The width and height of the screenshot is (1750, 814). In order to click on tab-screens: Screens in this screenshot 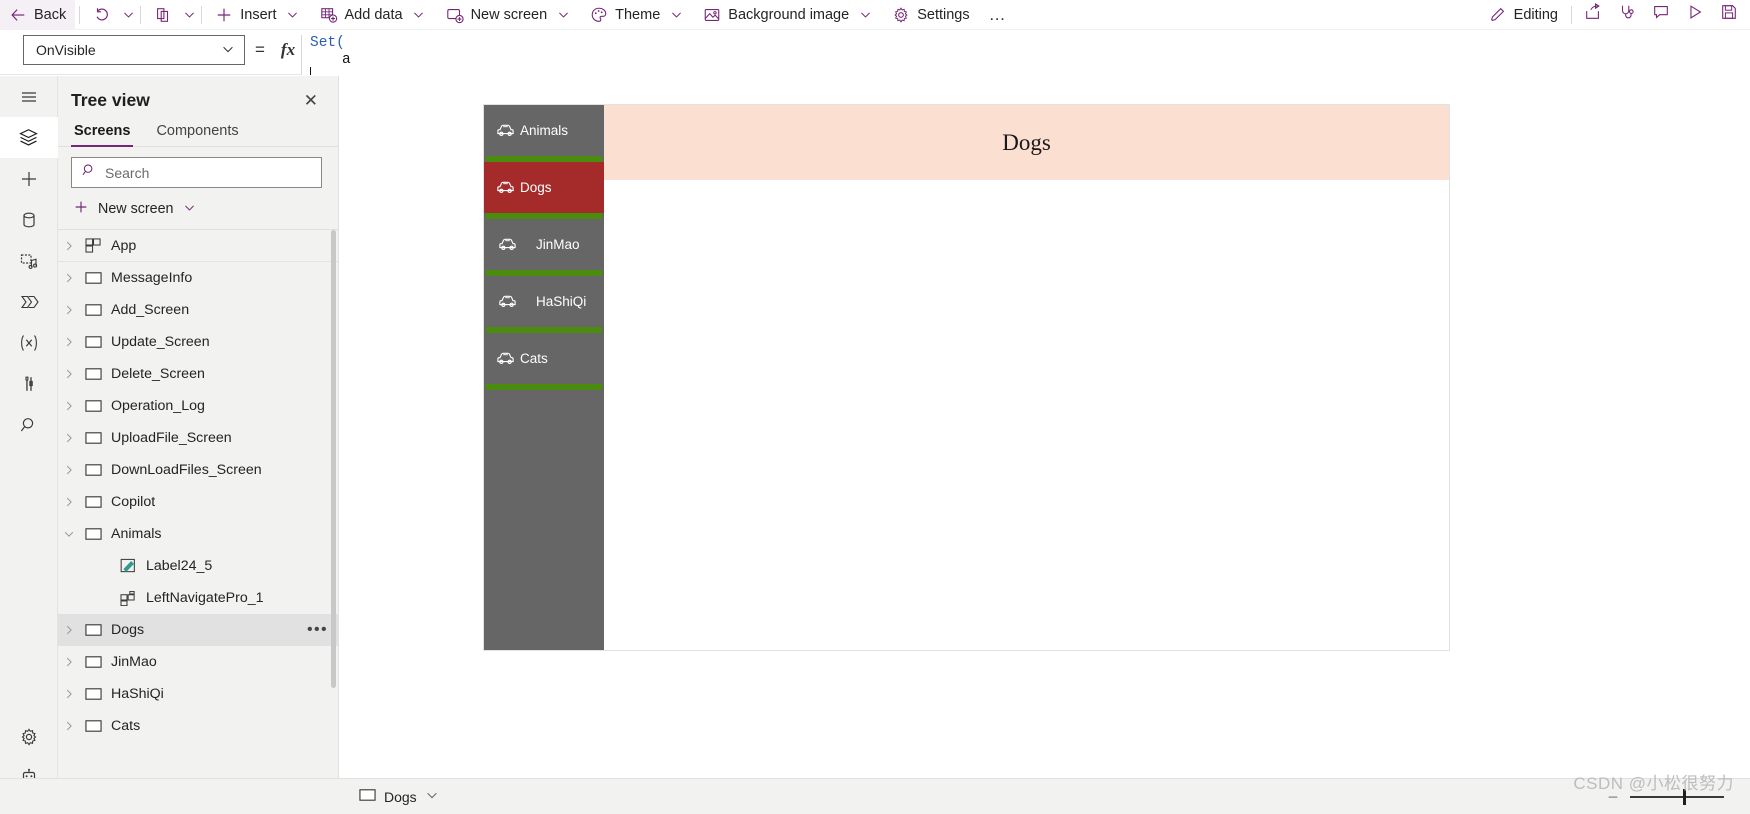, I will do `click(102, 132)`.